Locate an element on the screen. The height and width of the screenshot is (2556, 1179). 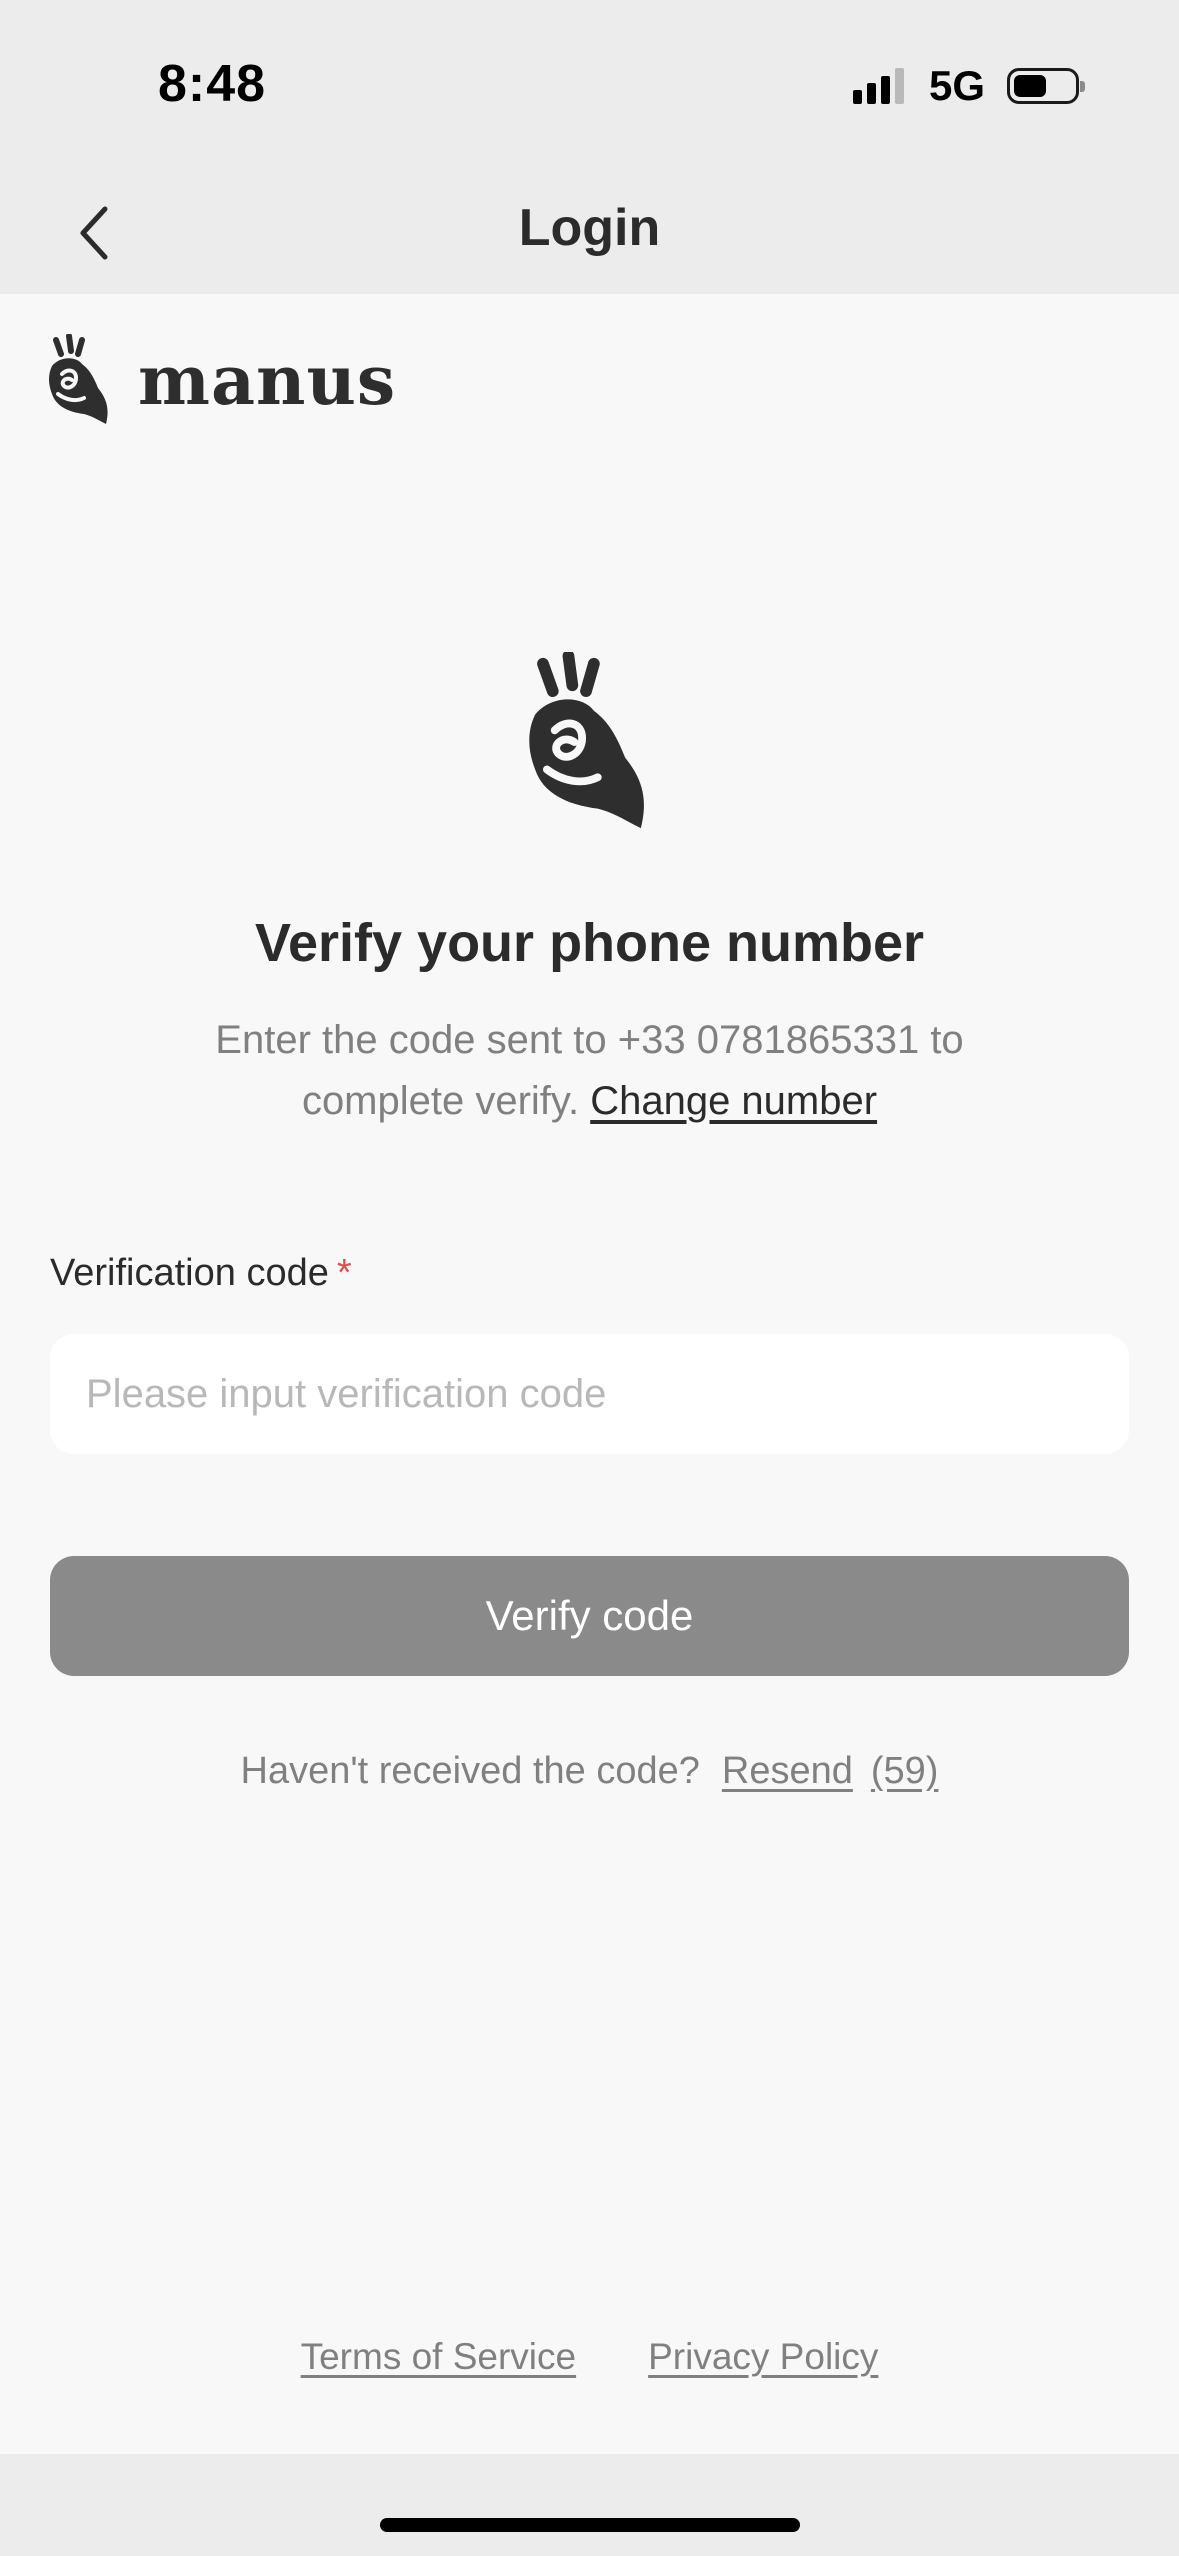
page-title: Login is located at coordinates (589, 228).